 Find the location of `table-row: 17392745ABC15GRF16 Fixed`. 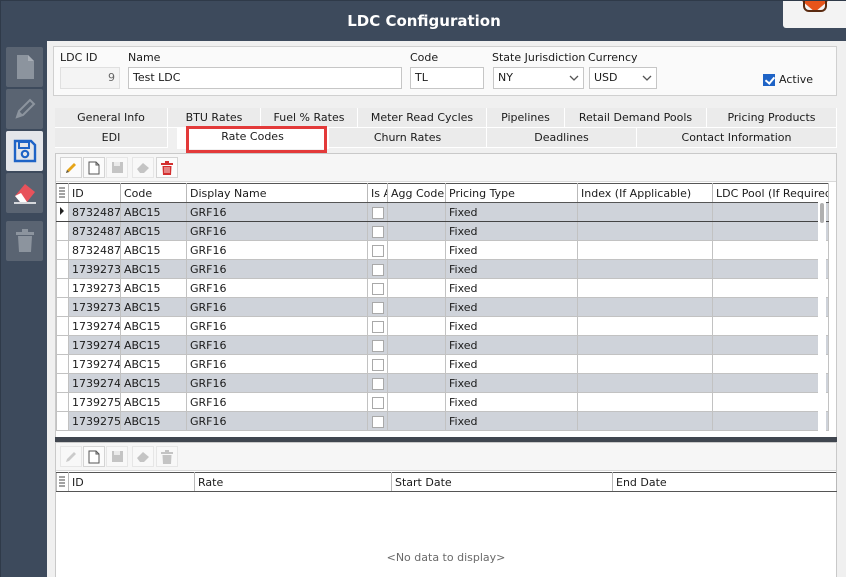

table-row: 17392745ABC15GRF16 Fixed is located at coordinates (442, 326).